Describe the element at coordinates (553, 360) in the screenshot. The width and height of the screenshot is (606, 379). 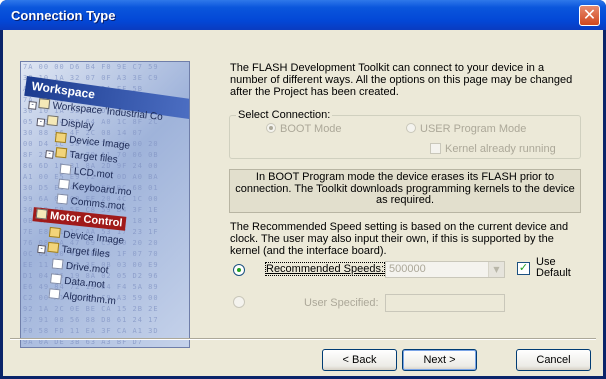
I see `cancel-button: Cancel` at that location.